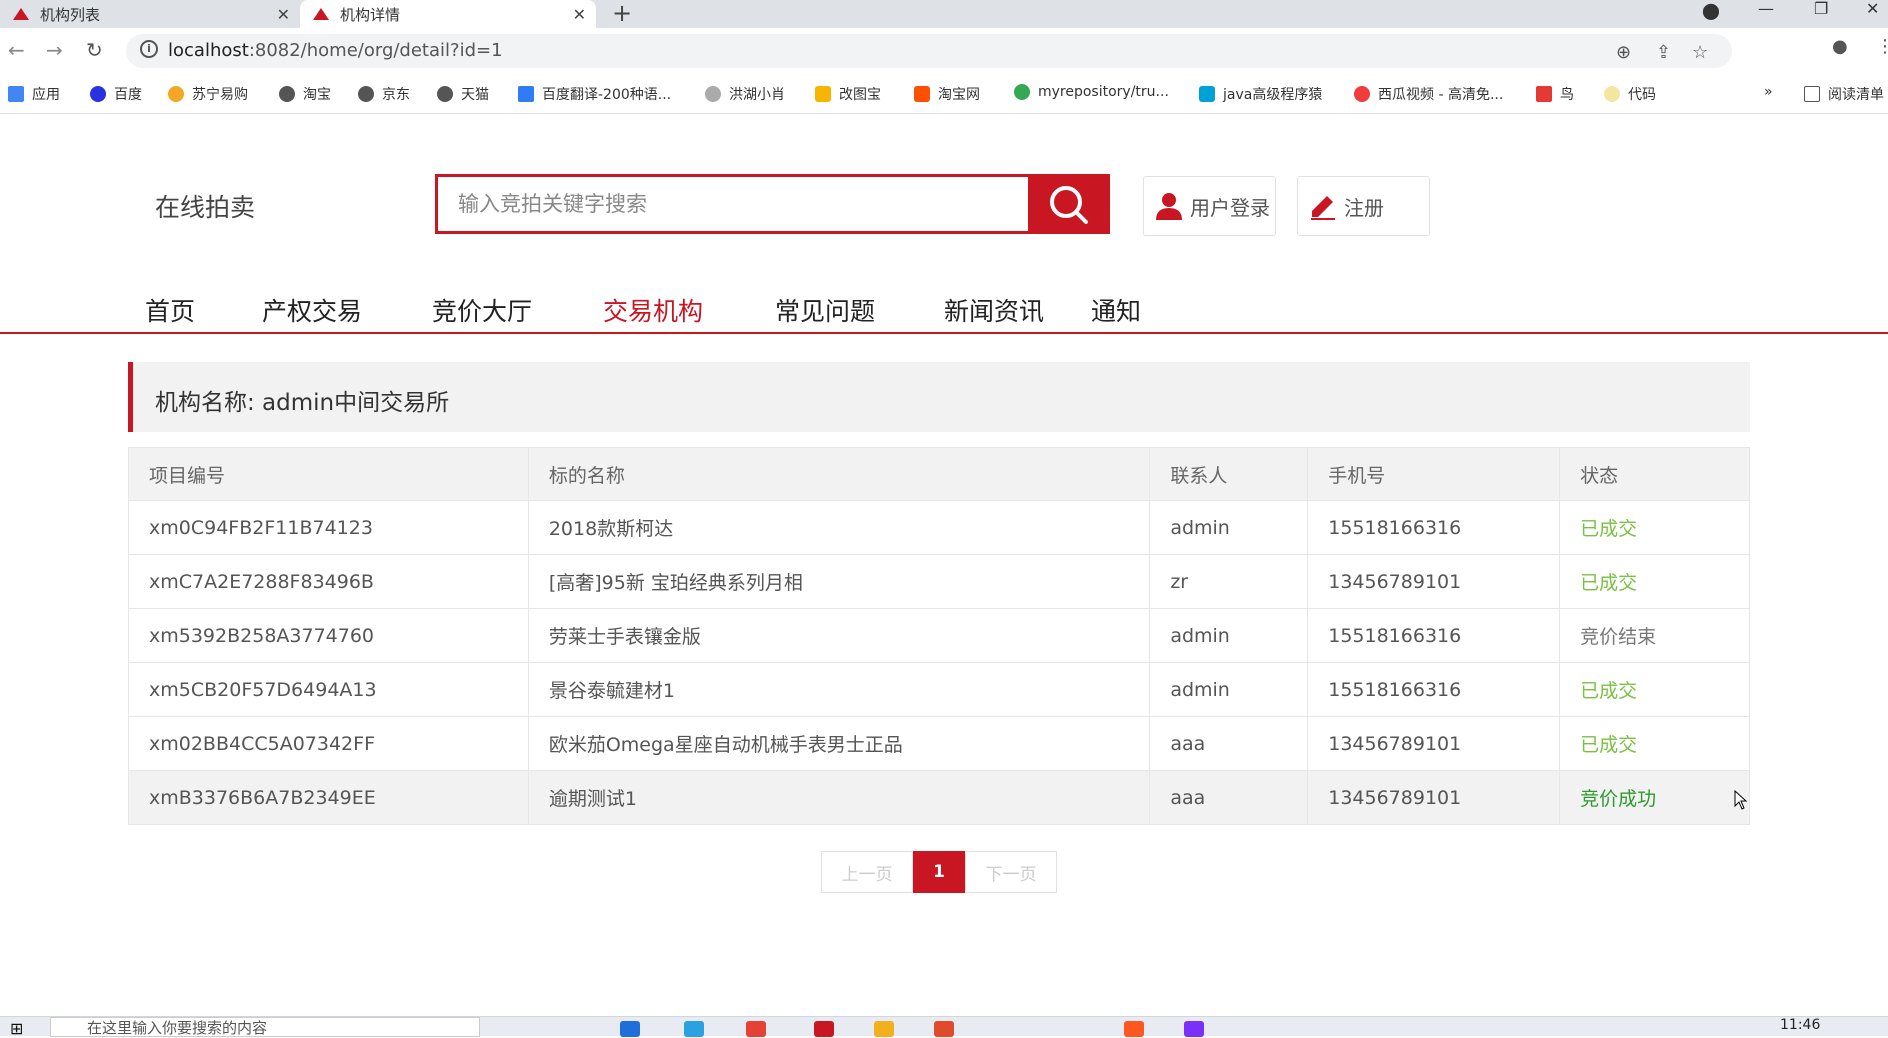 The width and height of the screenshot is (1888, 1038). Describe the element at coordinates (1229, 474) in the screenshot. I see `col-contact: 联系人` at that location.